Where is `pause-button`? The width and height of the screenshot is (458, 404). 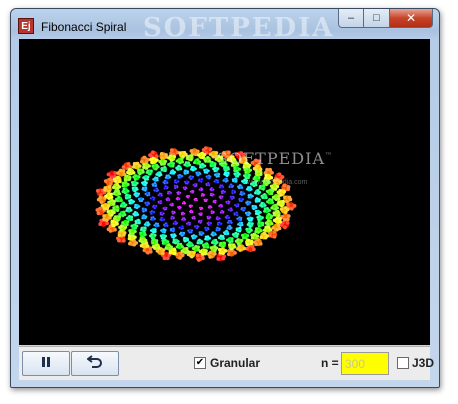 pause-button is located at coordinates (46, 363).